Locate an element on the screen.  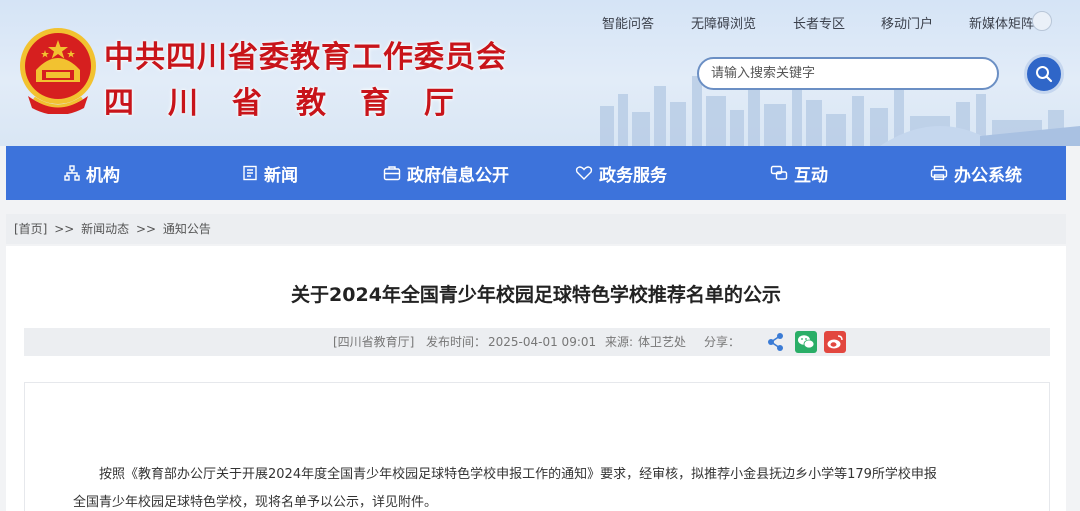
link-new-media-matrix: 新媒体矩阵 is located at coordinates (1001, 22).